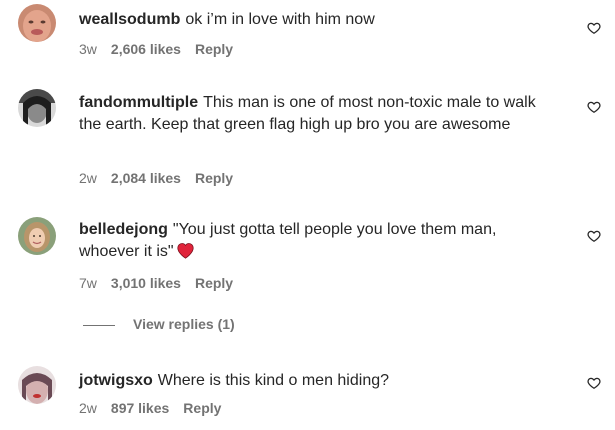 The image size is (615, 430). What do you see at coordinates (280, 19) in the screenshot?
I see `comment-text: ok i’m in love with him now` at bounding box center [280, 19].